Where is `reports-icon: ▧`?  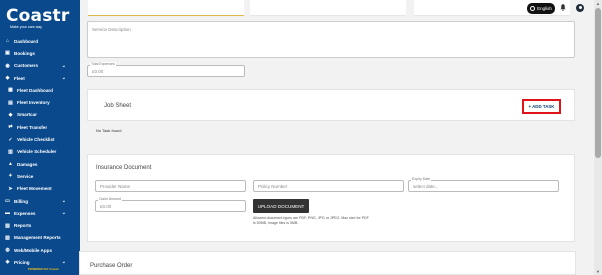
reports-icon: ▧ is located at coordinates (7, 225).